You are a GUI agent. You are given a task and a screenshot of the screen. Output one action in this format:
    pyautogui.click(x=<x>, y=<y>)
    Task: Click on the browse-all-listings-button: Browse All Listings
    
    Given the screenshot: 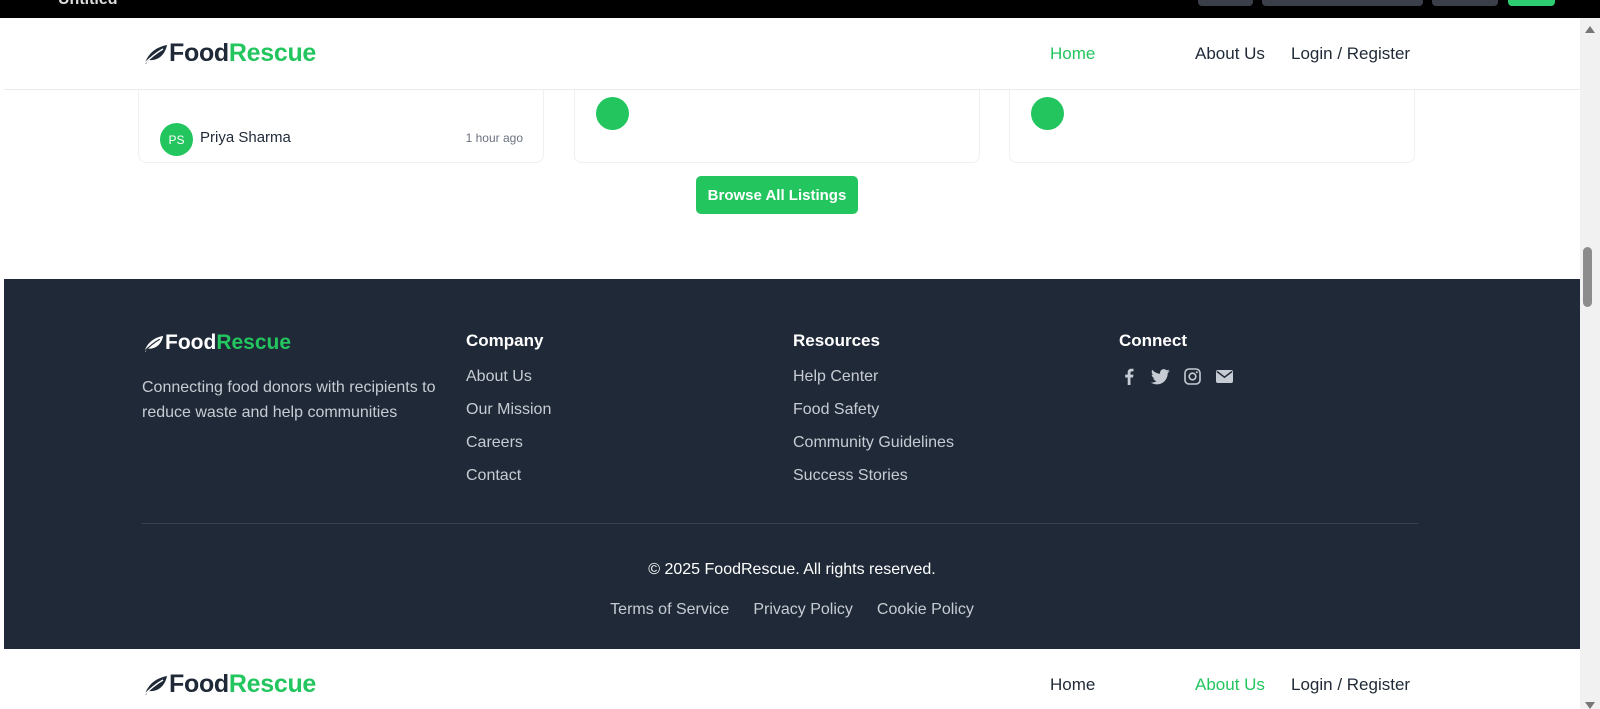 What is the action you would take?
    pyautogui.click(x=777, y=195)
    